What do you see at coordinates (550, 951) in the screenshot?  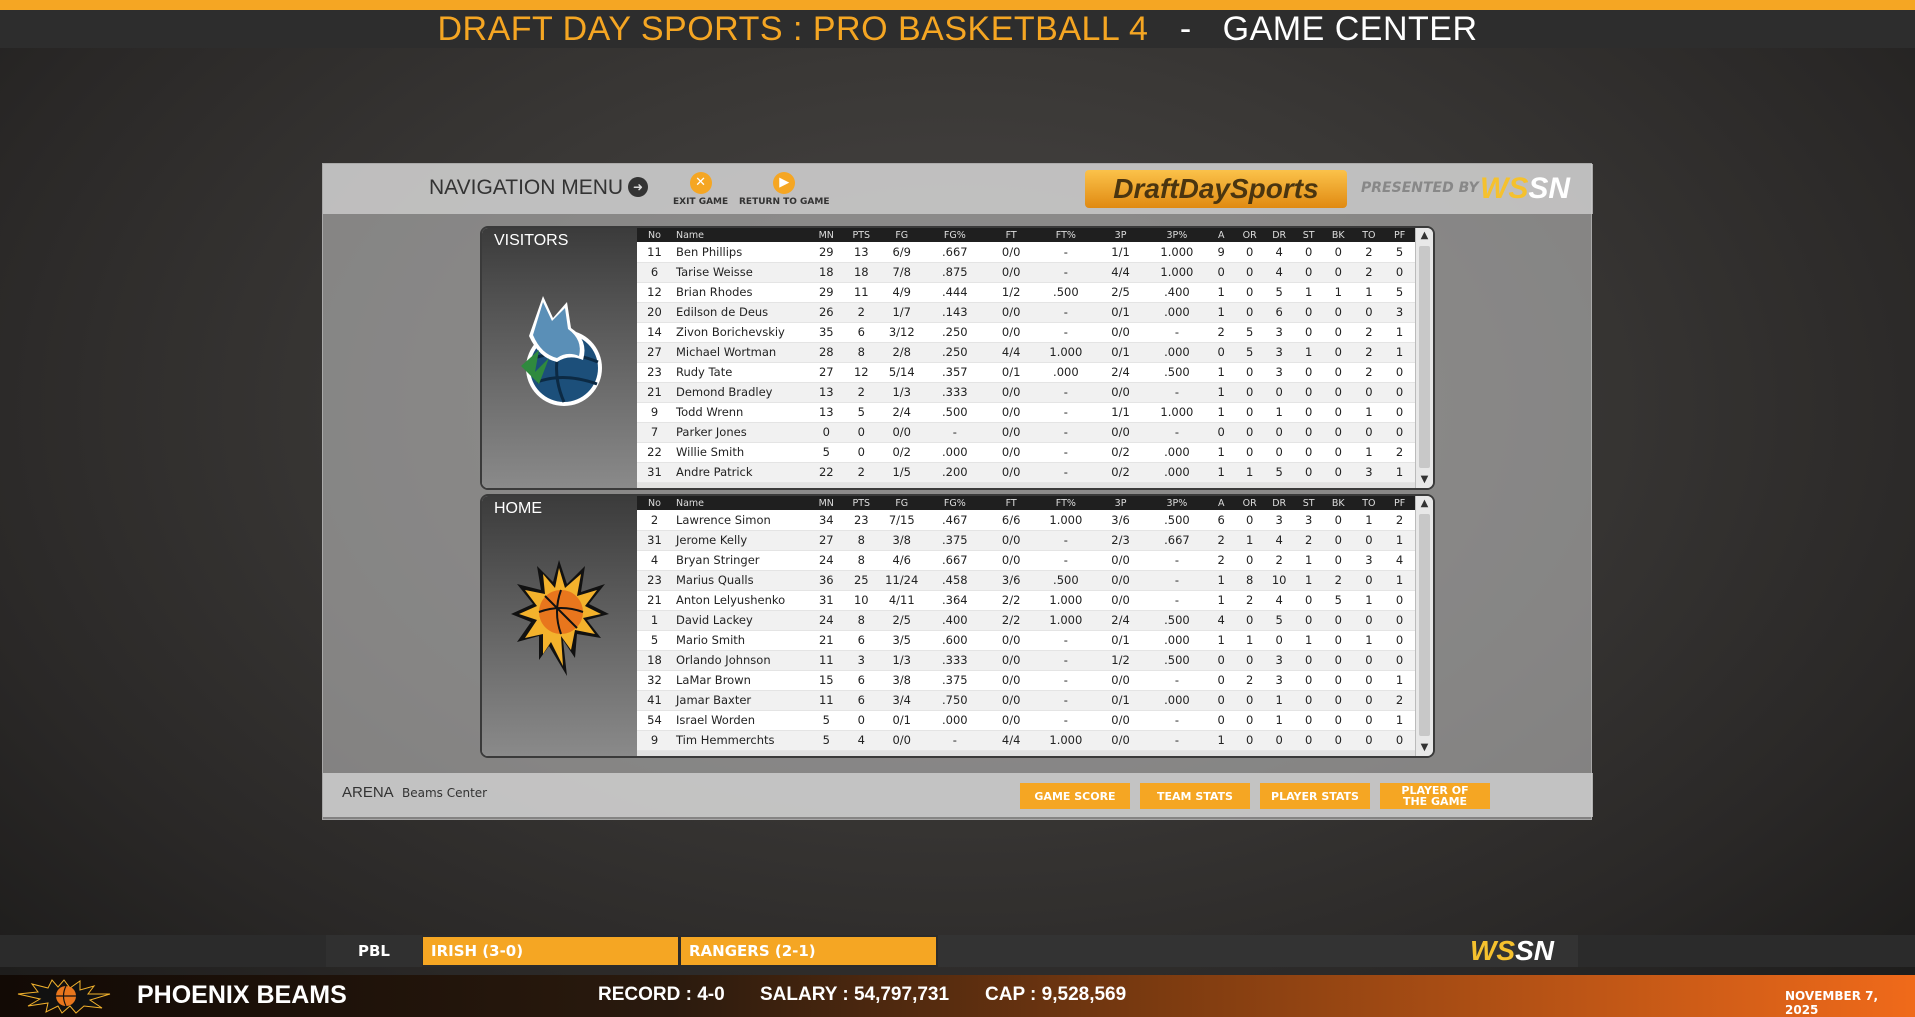 I see `ticker-game-1: IRISH (3-0)` at bounding box center [550, 951].